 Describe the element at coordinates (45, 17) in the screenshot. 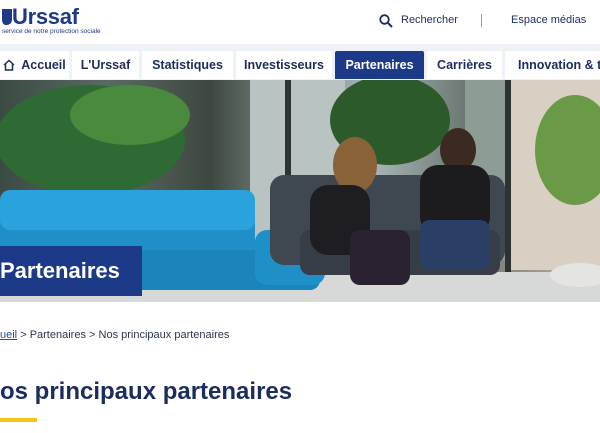

I see `urssaf-logo: Urssaf` at that location.